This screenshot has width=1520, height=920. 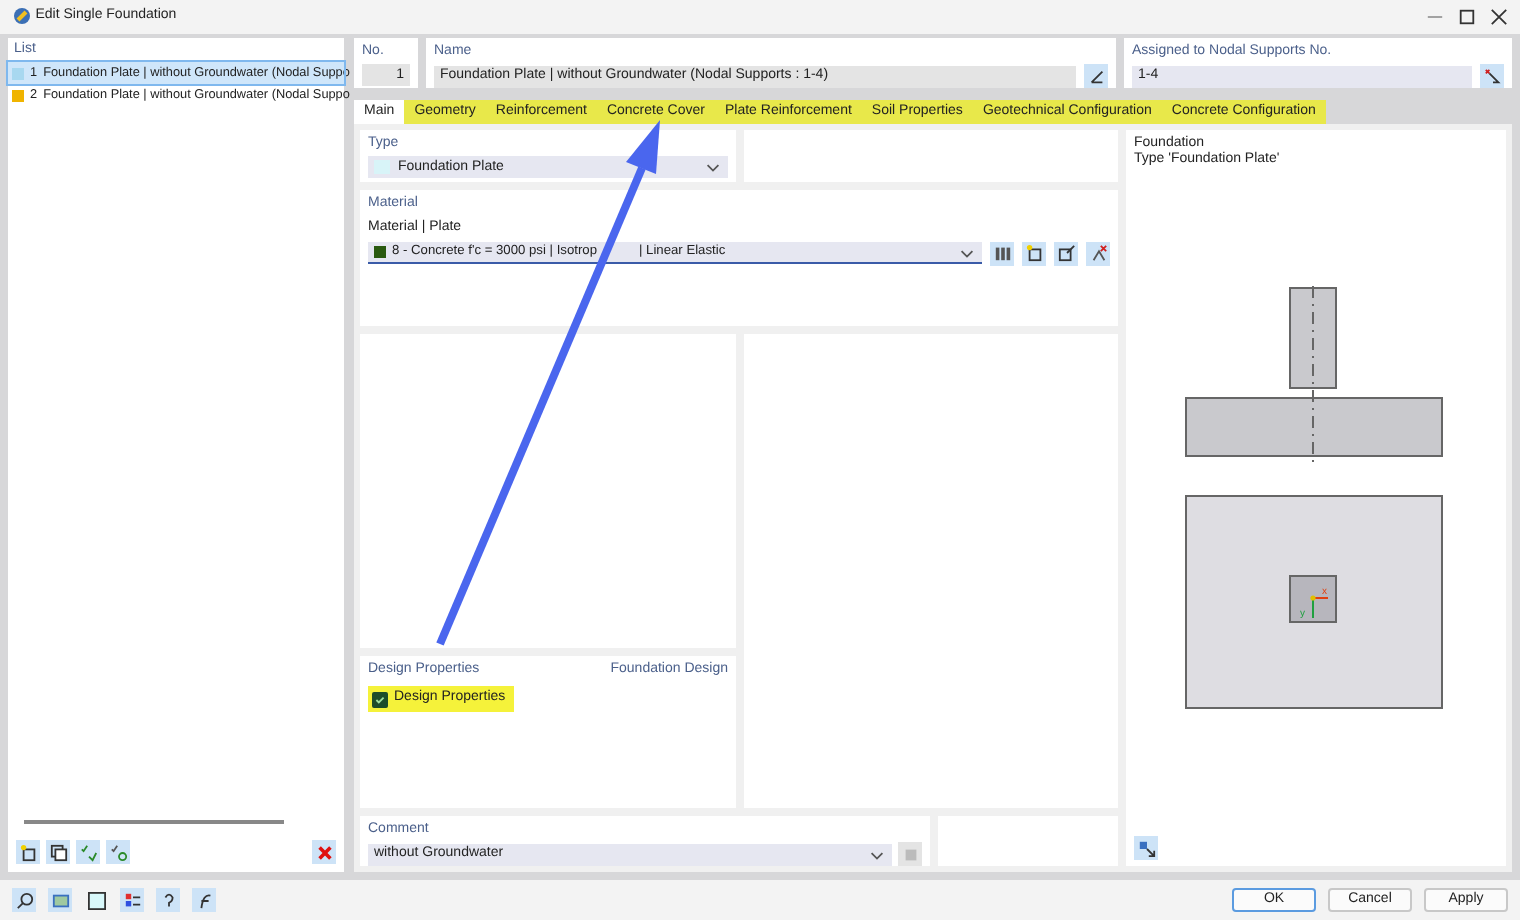 What do you see at coordinates (168, 900) in the screenshot?
I see `help-icon` at bounding box center [168, 900].